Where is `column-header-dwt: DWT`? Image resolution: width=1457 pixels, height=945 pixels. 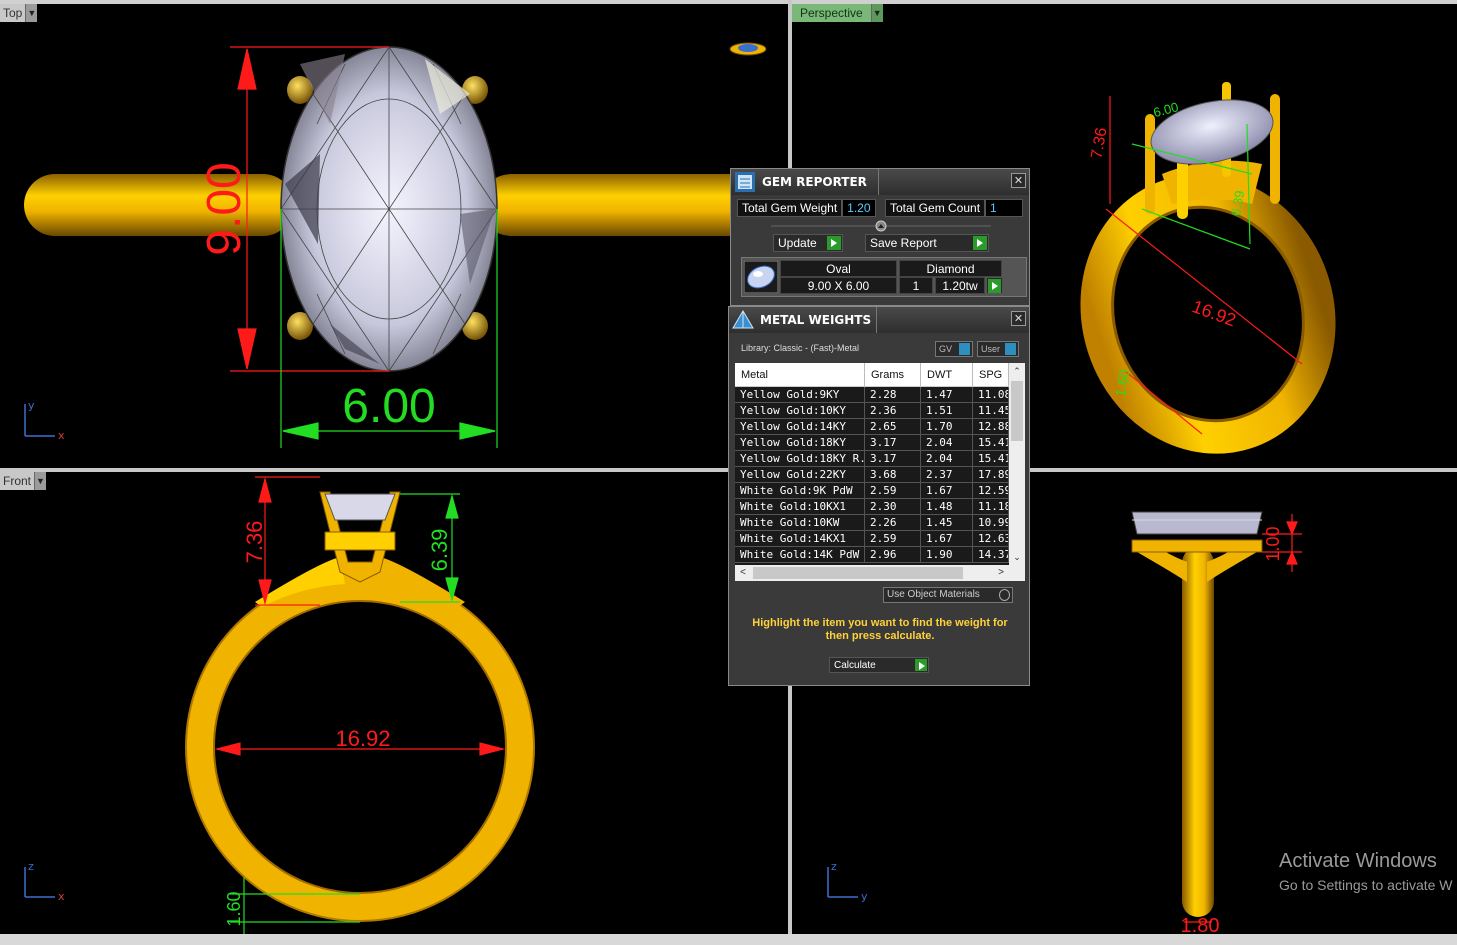 column-header-dwt: DWT is located at coordinates (947, 374).